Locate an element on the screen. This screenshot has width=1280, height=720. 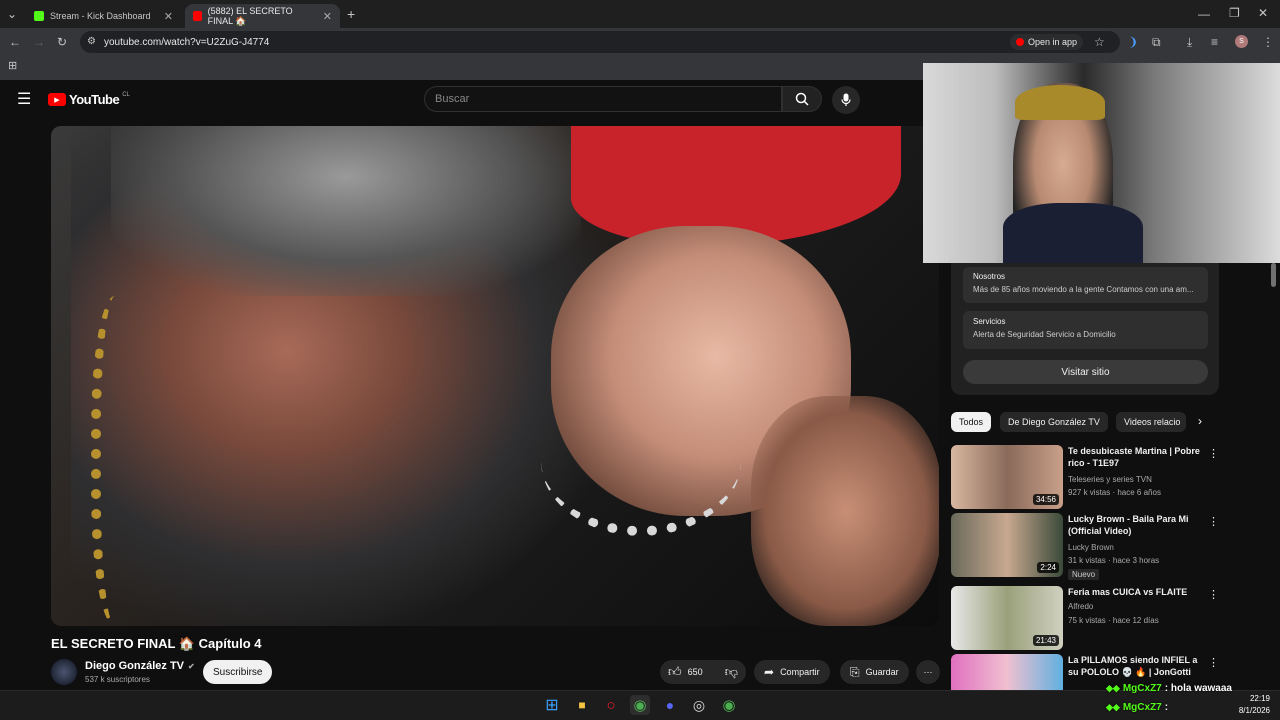
chrome-icon-2: ◉ is located at coordinates (729, 705).